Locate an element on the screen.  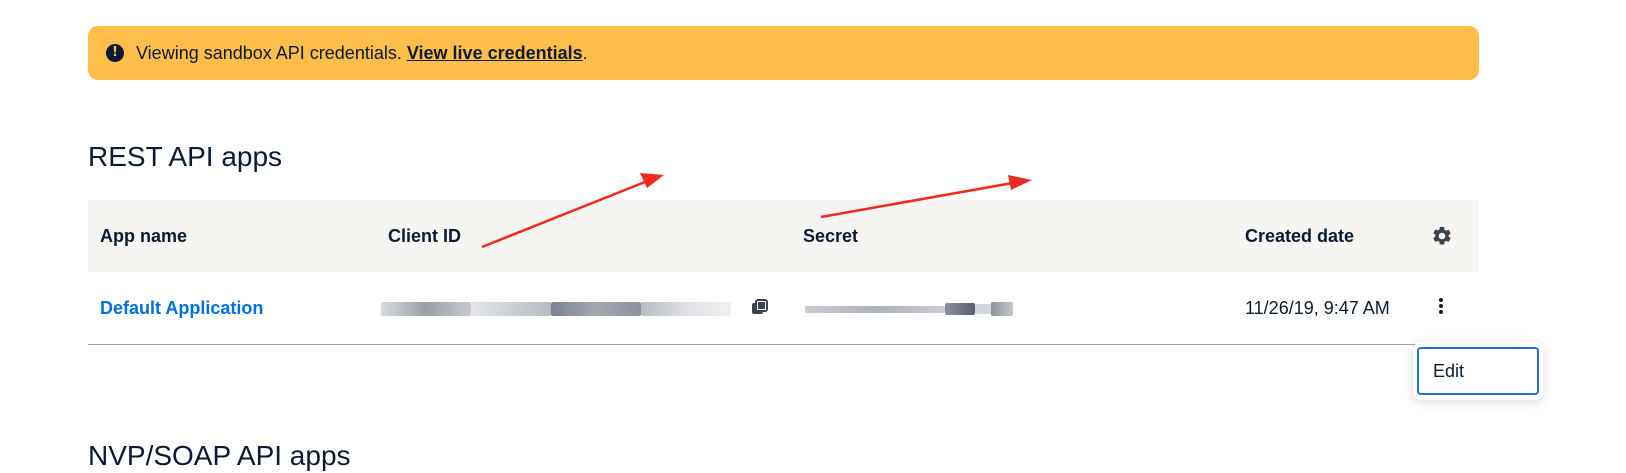
column-header-client-id: Client ID is located at coordinates (424, 236).